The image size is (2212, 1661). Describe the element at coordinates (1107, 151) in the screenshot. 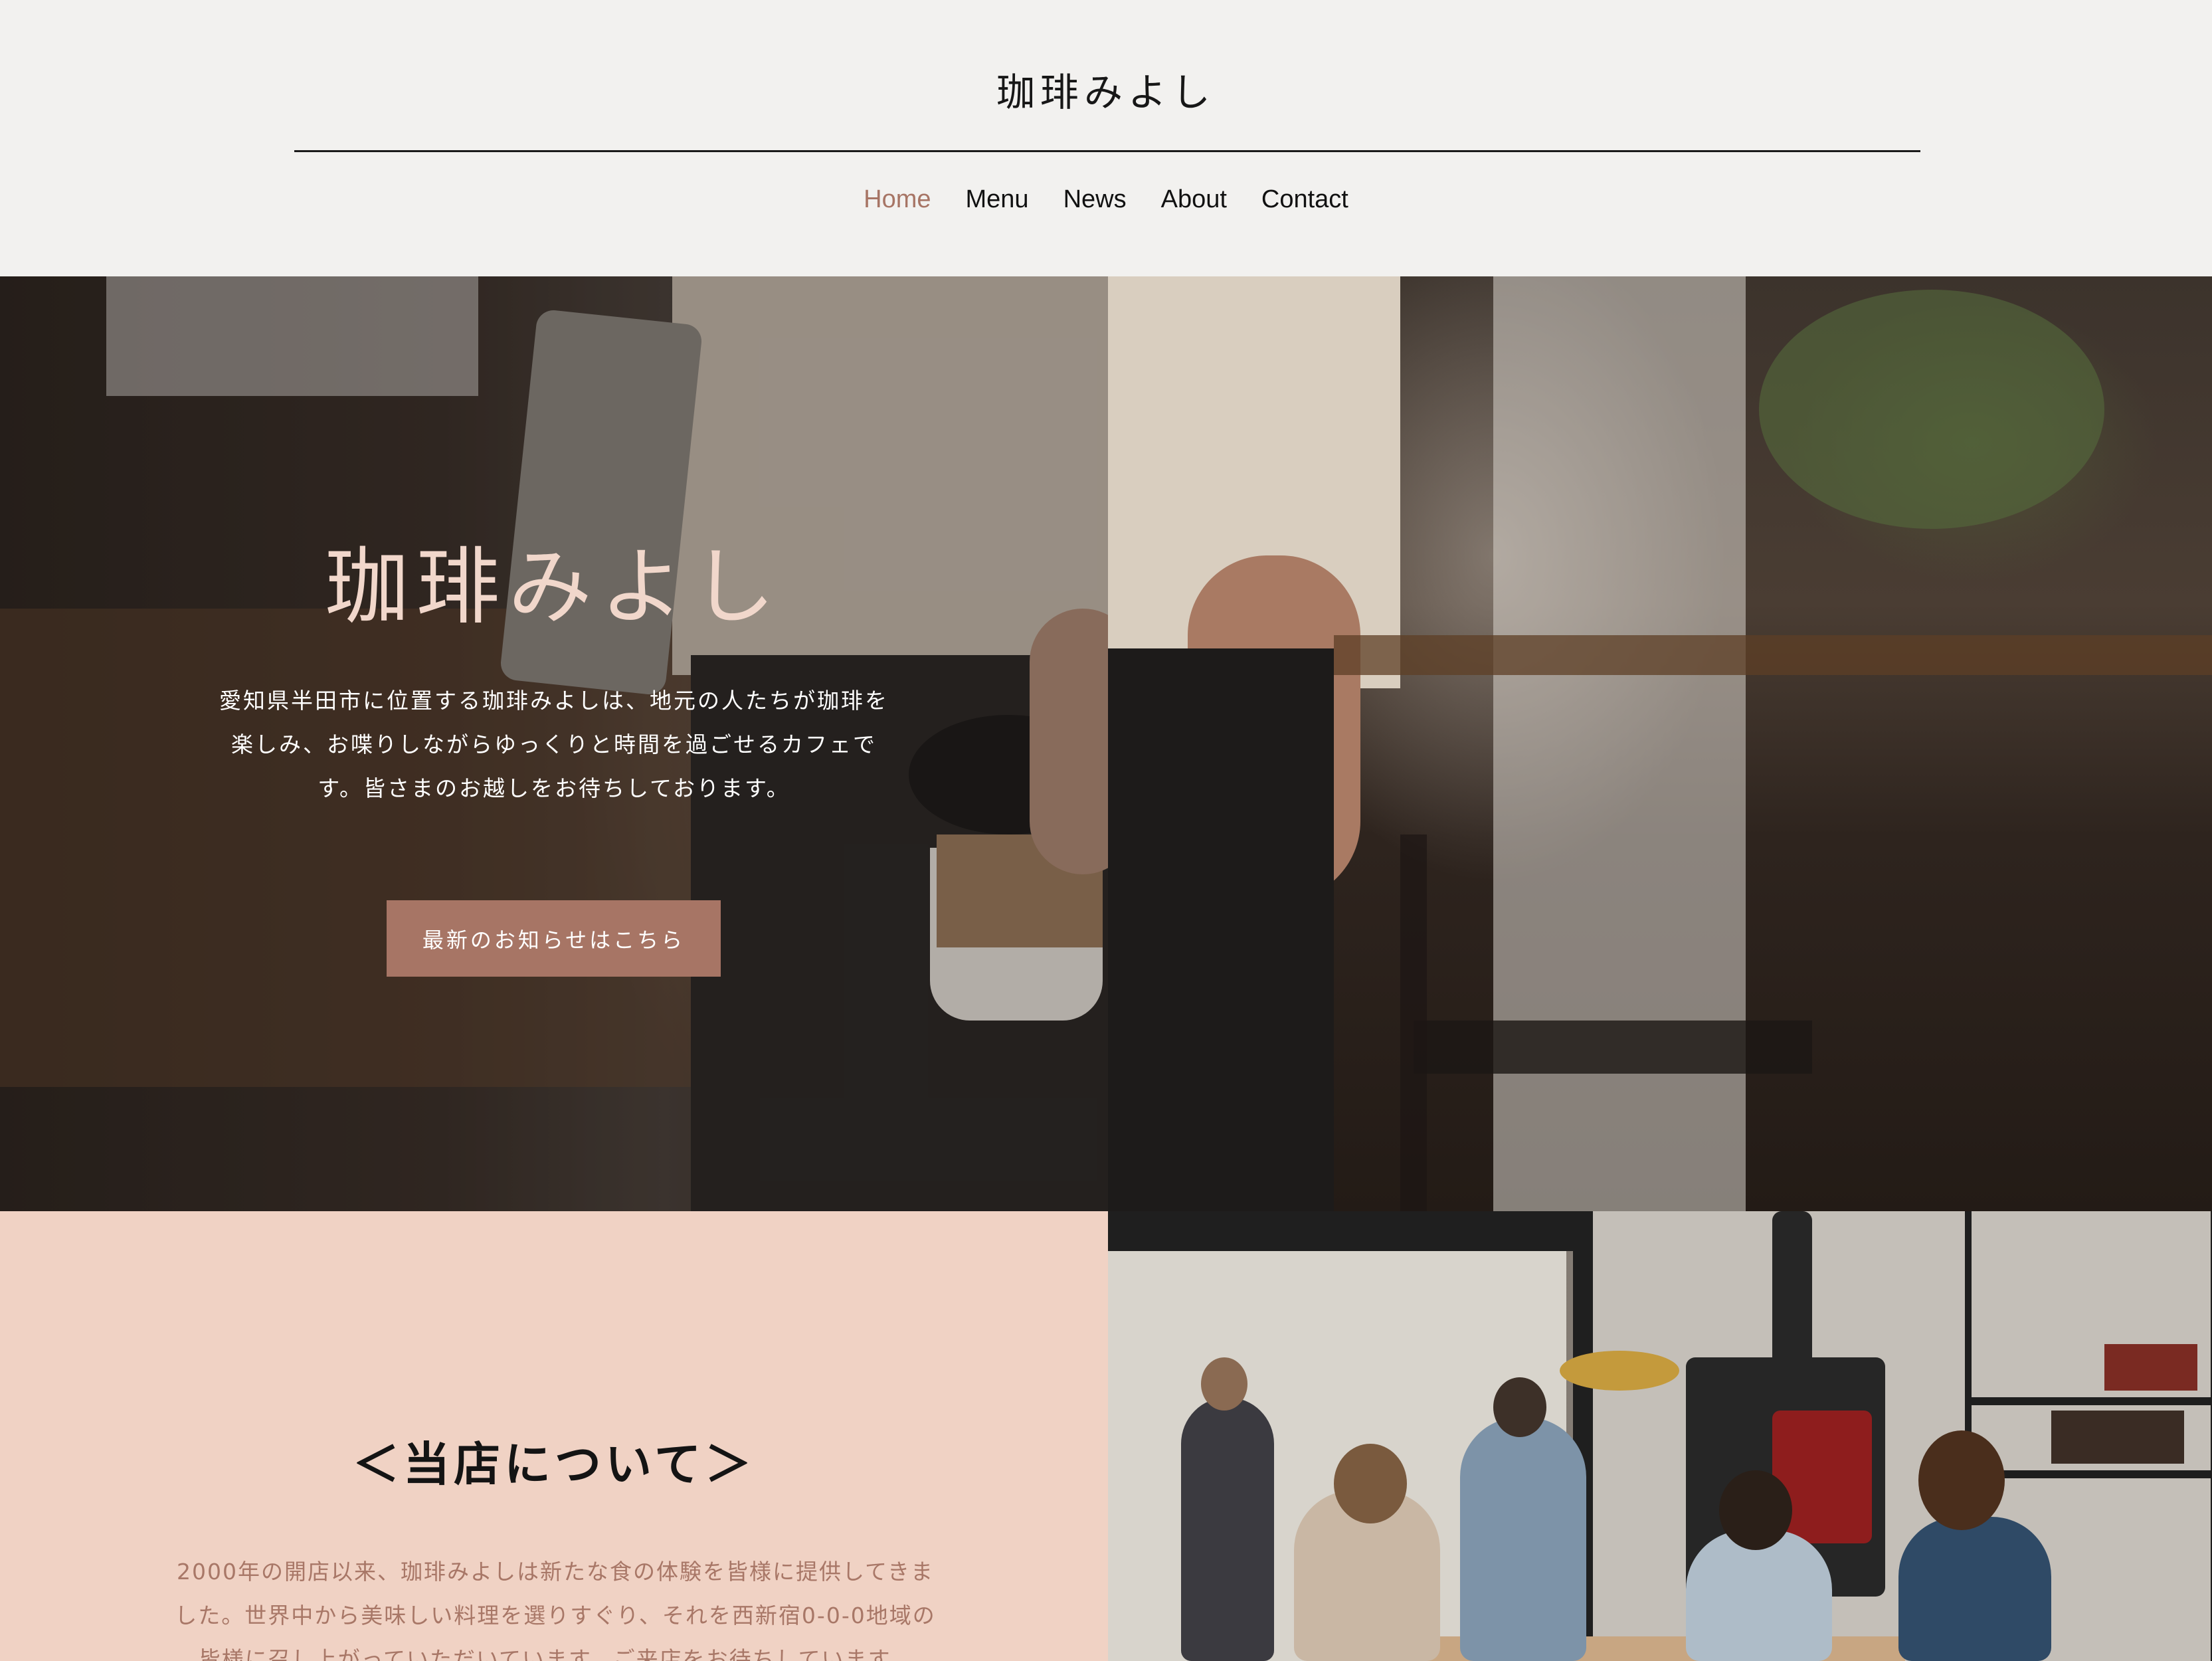

I see `header-divider` at that location.